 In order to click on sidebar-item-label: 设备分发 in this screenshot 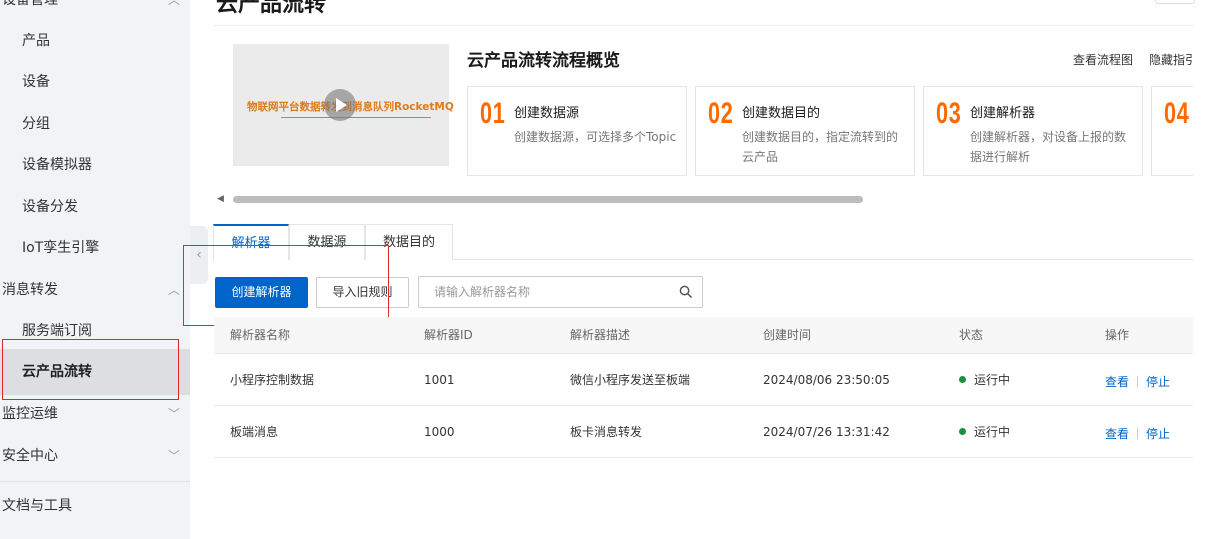, I will do `click(50, 207)`.